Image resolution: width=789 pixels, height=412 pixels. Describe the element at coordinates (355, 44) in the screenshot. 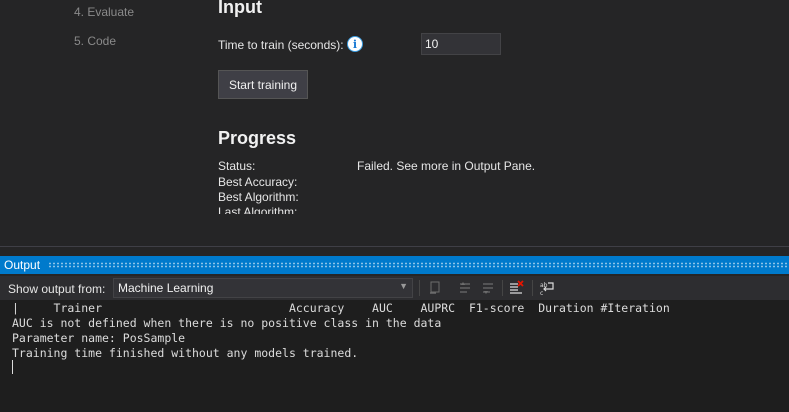

I see `info-icon: i` at that location.